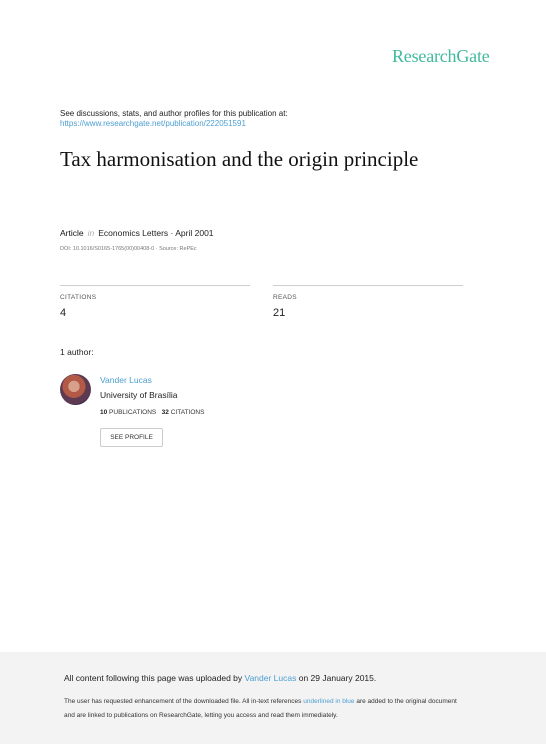 Image resolution: width=546 pixels, height=744 pixels. What do you see at coordinates (285, 297) in the screenshot?
I see `reads-label: READS` at bounding box center [285, 297].